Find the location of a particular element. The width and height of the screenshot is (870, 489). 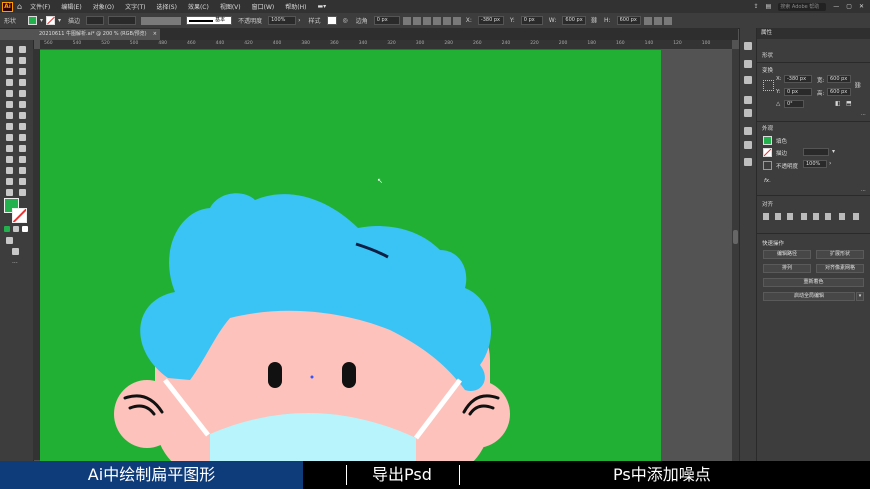

gradient-mode-icon is located at coordinates (16, 229).